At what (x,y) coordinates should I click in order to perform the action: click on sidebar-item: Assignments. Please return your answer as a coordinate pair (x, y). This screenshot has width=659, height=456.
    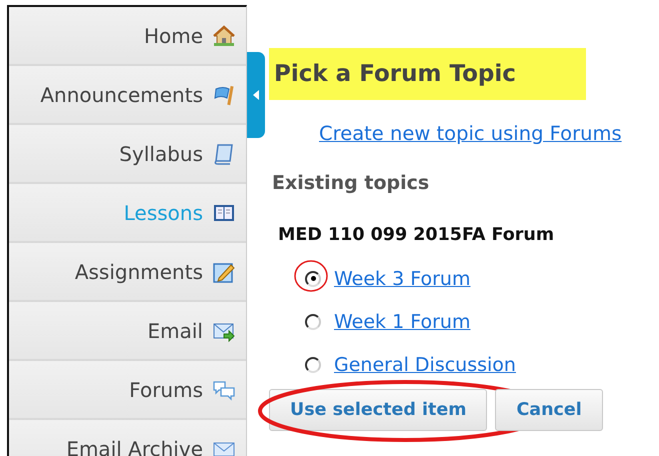
    Looking at the image, I should click on (127, 272).